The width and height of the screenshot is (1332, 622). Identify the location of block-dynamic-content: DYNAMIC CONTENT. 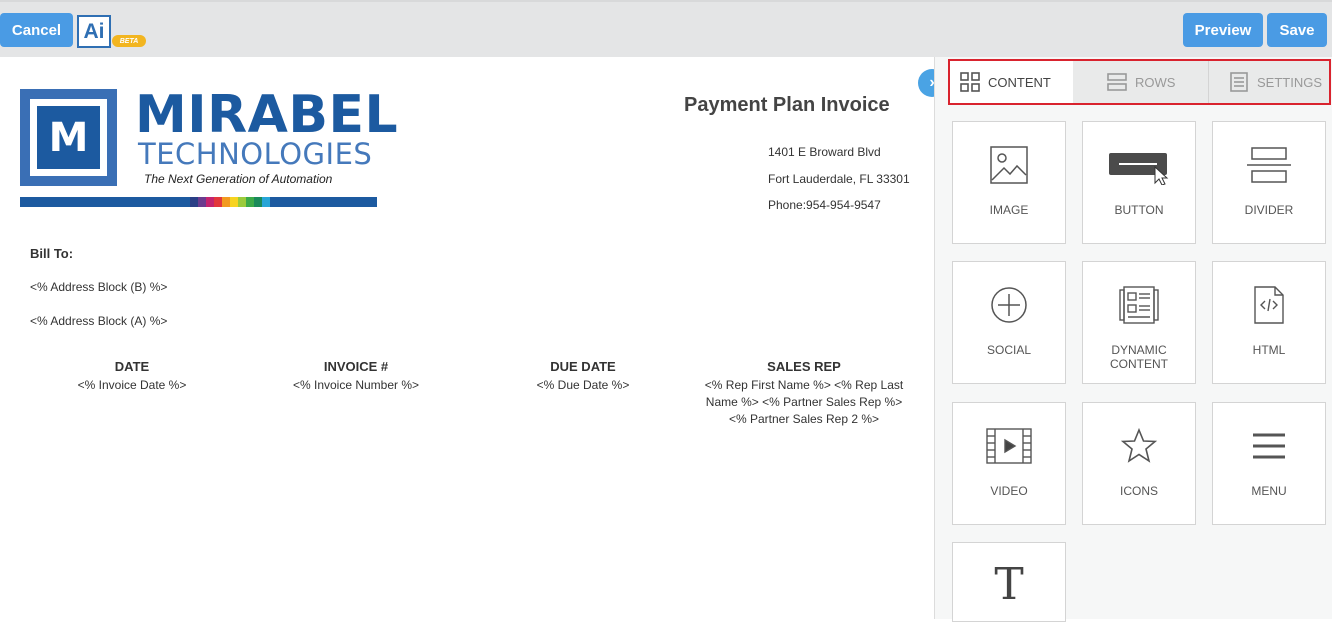
(1139, 322).